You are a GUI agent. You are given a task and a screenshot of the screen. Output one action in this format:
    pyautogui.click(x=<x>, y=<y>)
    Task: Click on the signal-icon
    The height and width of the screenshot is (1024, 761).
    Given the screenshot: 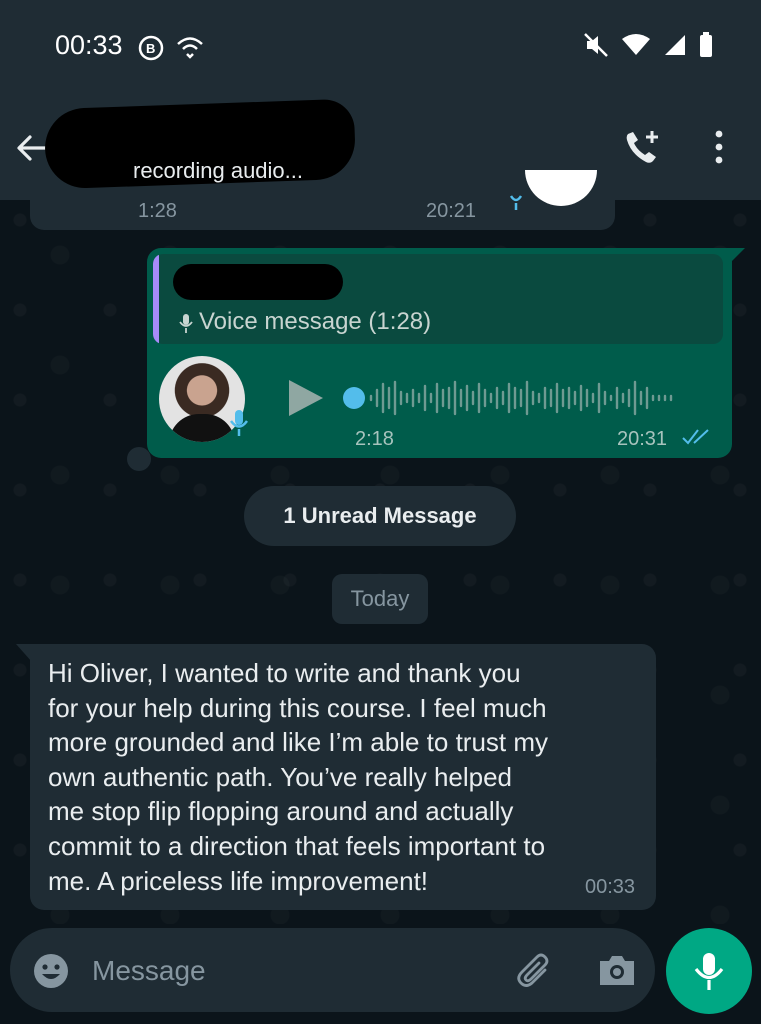 What is the action you would take?
    pyautogui.click(x=675, y=45)
    